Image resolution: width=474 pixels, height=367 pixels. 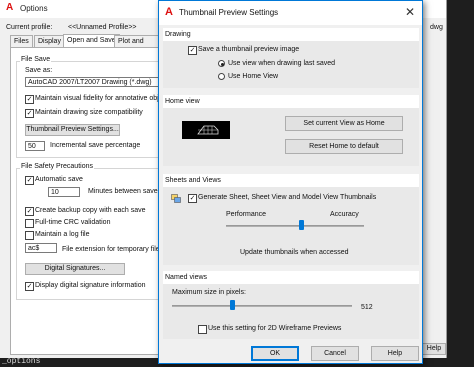 I want to click on ok-button: OK, so click(x=275, y=353).